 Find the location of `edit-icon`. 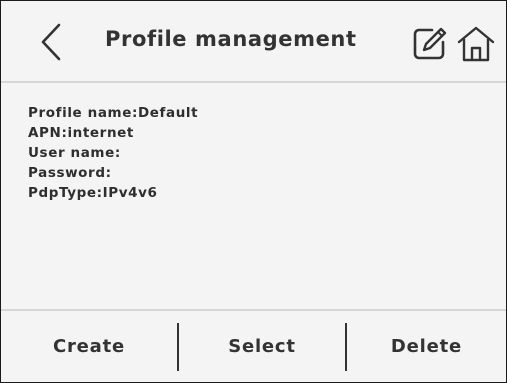

edit-icon is located at coordinates (430, 43).